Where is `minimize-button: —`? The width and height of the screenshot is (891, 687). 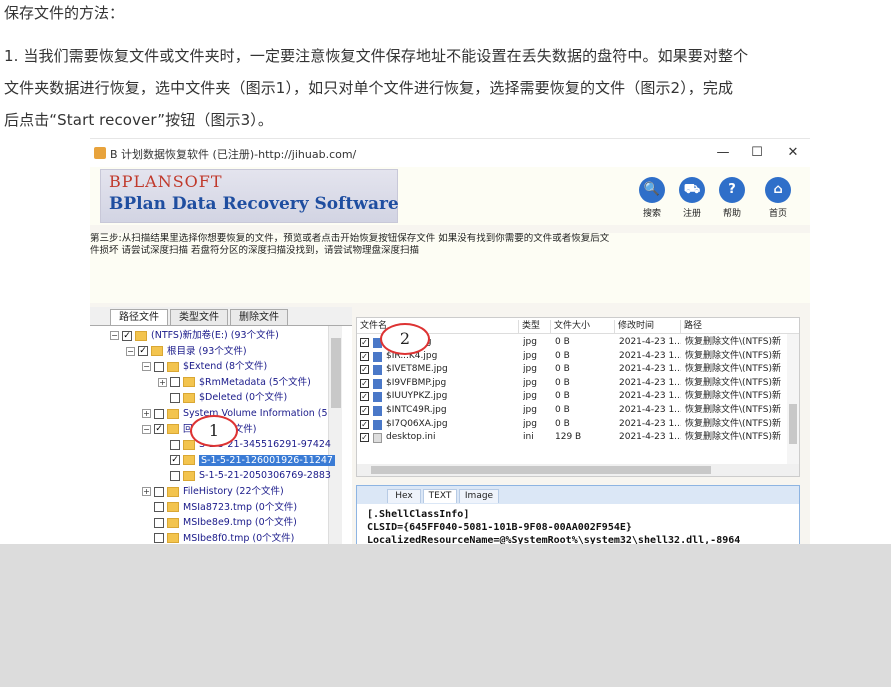
minimize-button: — is located at coordinates (723, 153).